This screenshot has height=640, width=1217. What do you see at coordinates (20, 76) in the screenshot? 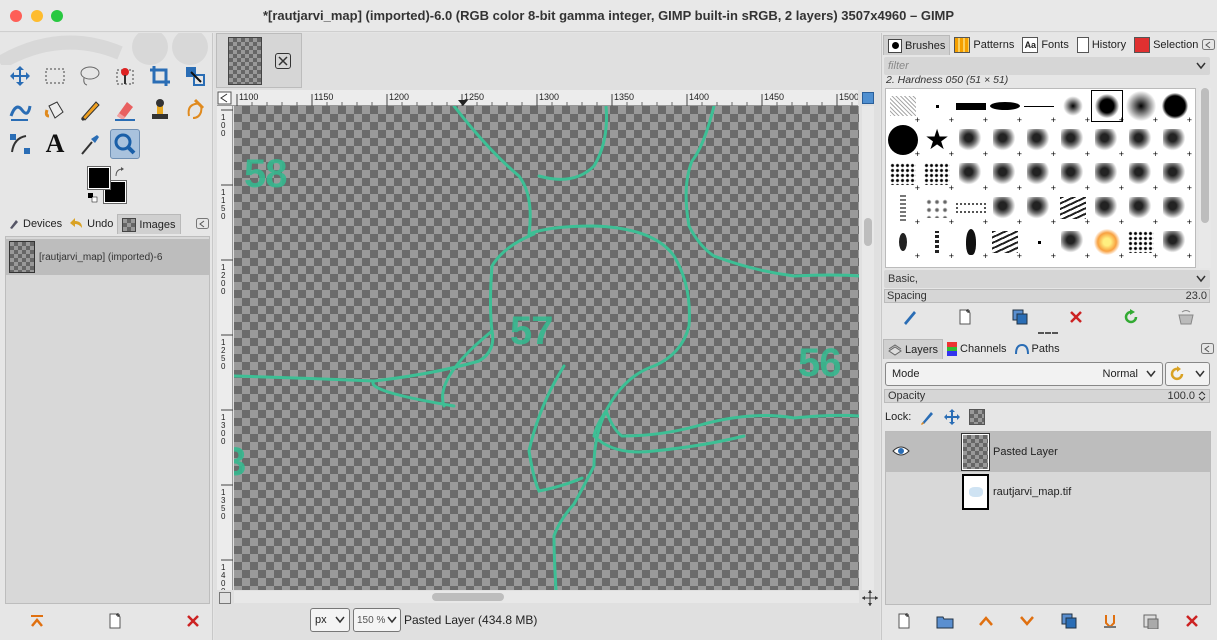
I see `move-tool-icon` at bounding box center [20, 76].